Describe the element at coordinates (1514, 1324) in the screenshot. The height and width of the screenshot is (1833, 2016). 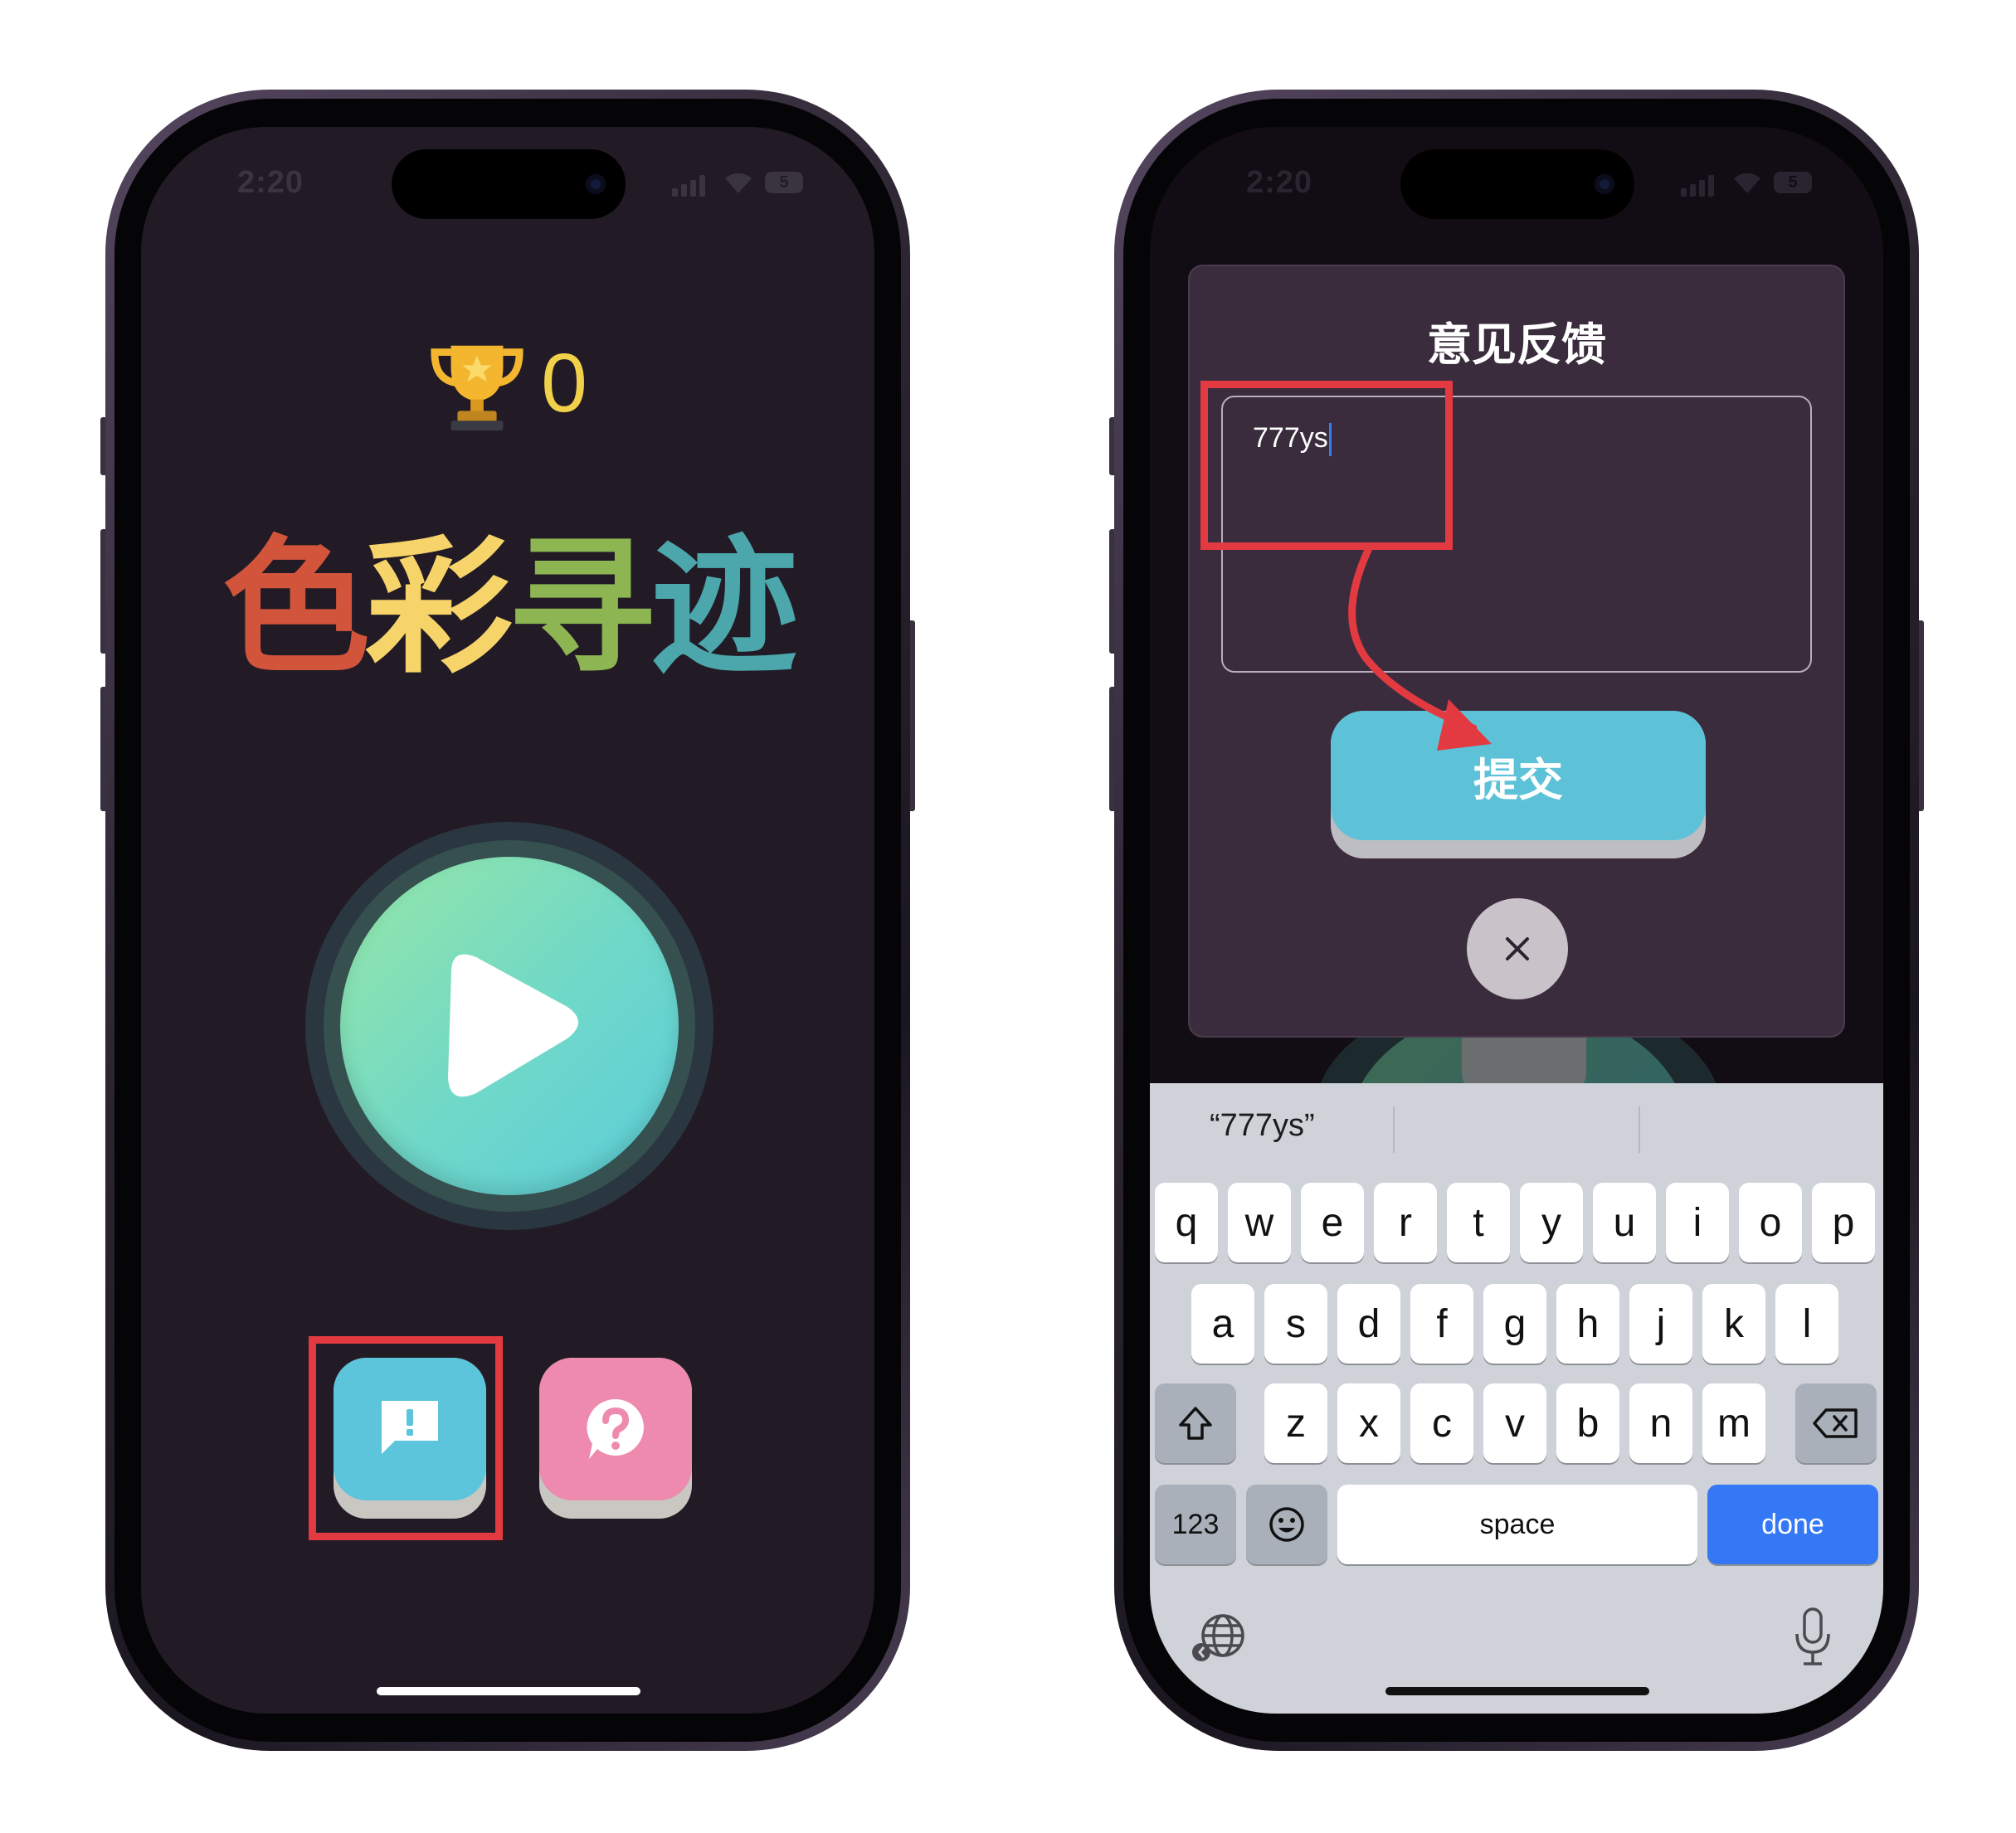
I see `key-g: g` at that location.